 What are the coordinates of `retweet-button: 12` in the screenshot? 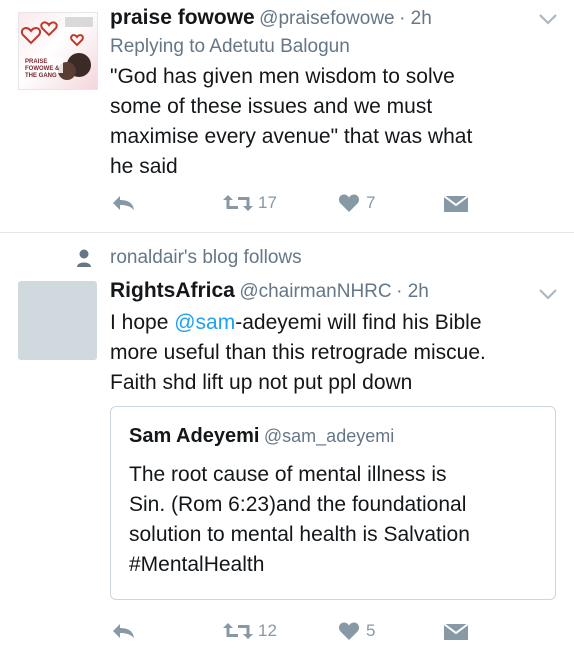 It's located at (249, 631).